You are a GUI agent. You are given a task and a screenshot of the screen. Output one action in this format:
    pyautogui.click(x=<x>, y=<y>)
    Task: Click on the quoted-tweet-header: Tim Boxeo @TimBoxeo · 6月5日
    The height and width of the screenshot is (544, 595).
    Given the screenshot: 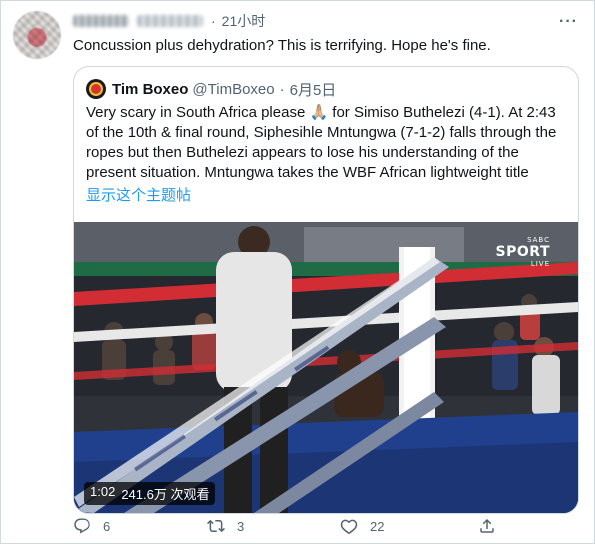 What is the action you would take?
    pyautogui.click(x=211, y=89)
    